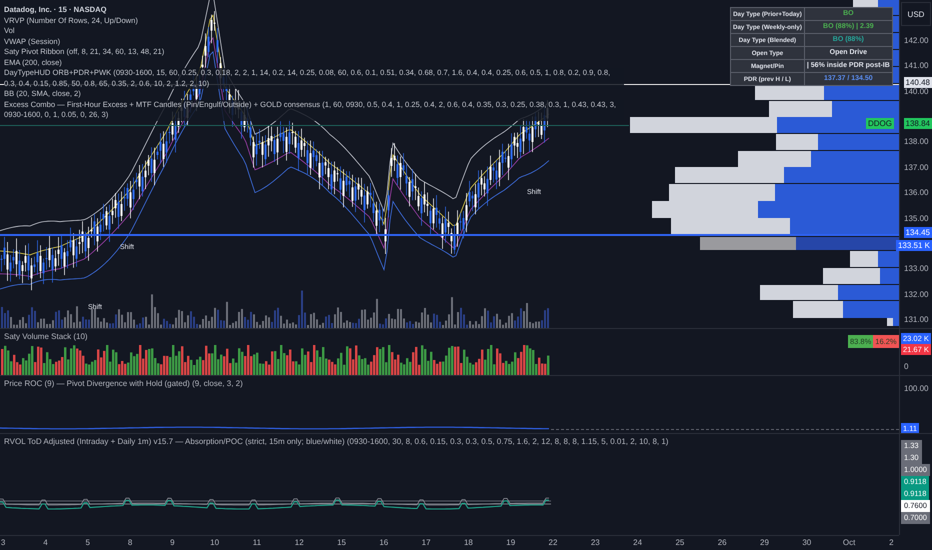 The width and height of the screenshot is (932, 550). I want to click on time-tick: 17, so click(426, 543).